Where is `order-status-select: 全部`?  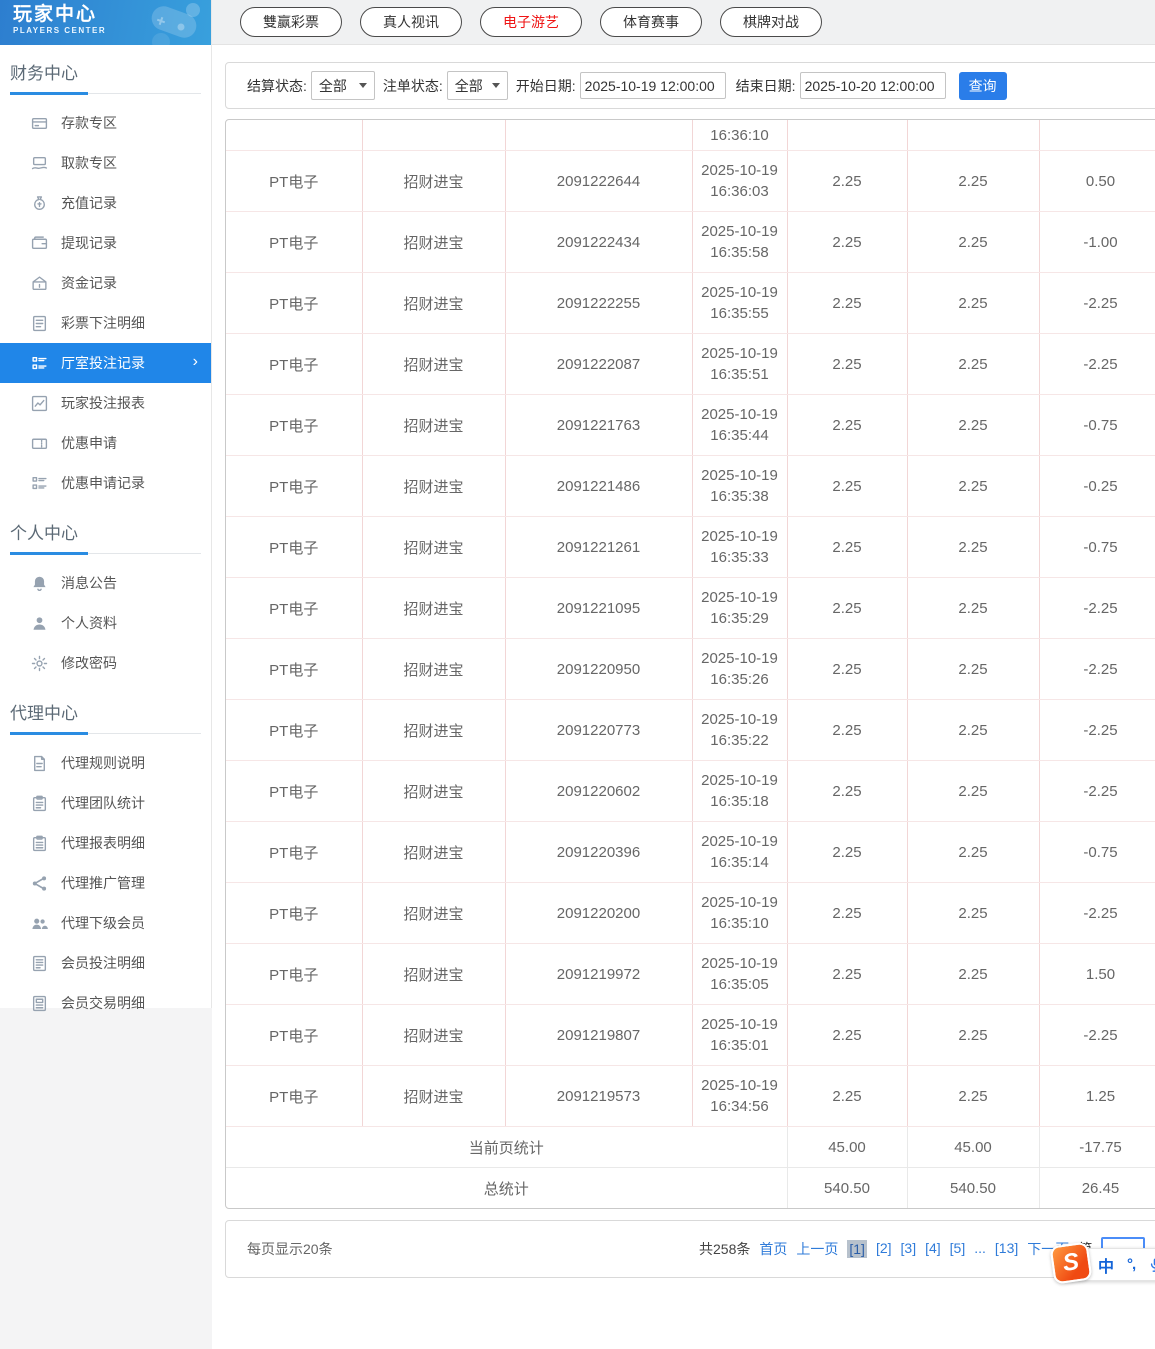 order-status-select: 全部 is located at coordinates (477, 85).